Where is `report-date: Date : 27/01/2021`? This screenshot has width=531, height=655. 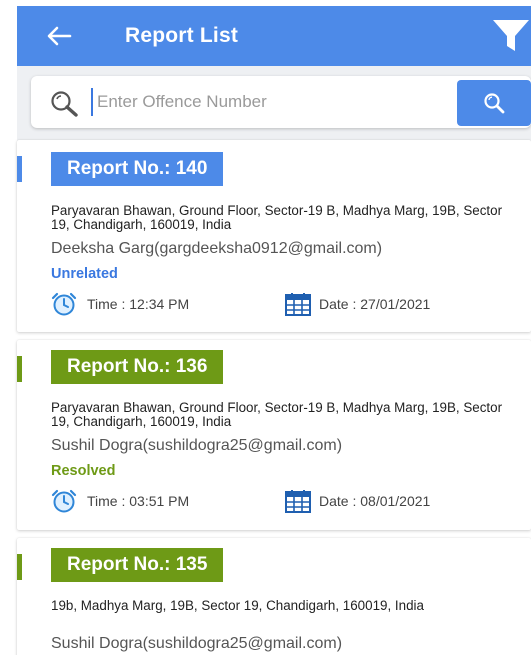
report-date: Date : 27/01/2021 is located at coordinates (375, 304).